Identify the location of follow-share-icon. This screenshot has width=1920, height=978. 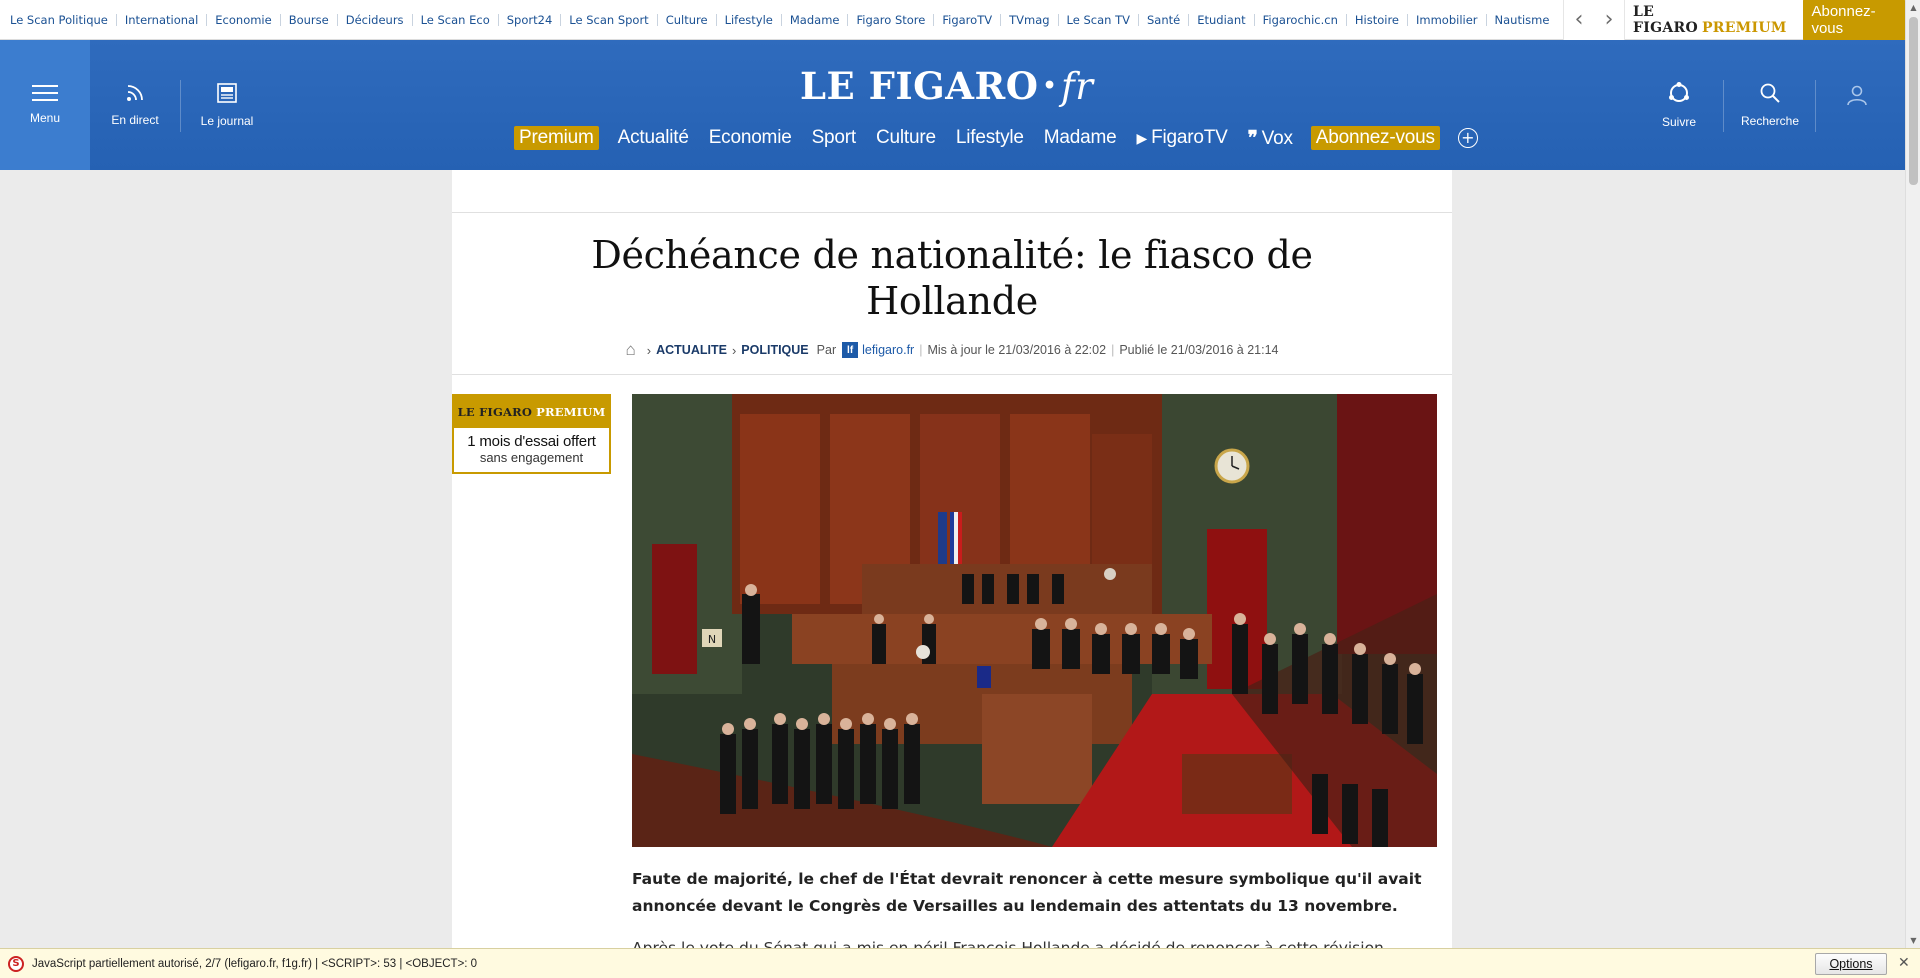
(1679, 92).